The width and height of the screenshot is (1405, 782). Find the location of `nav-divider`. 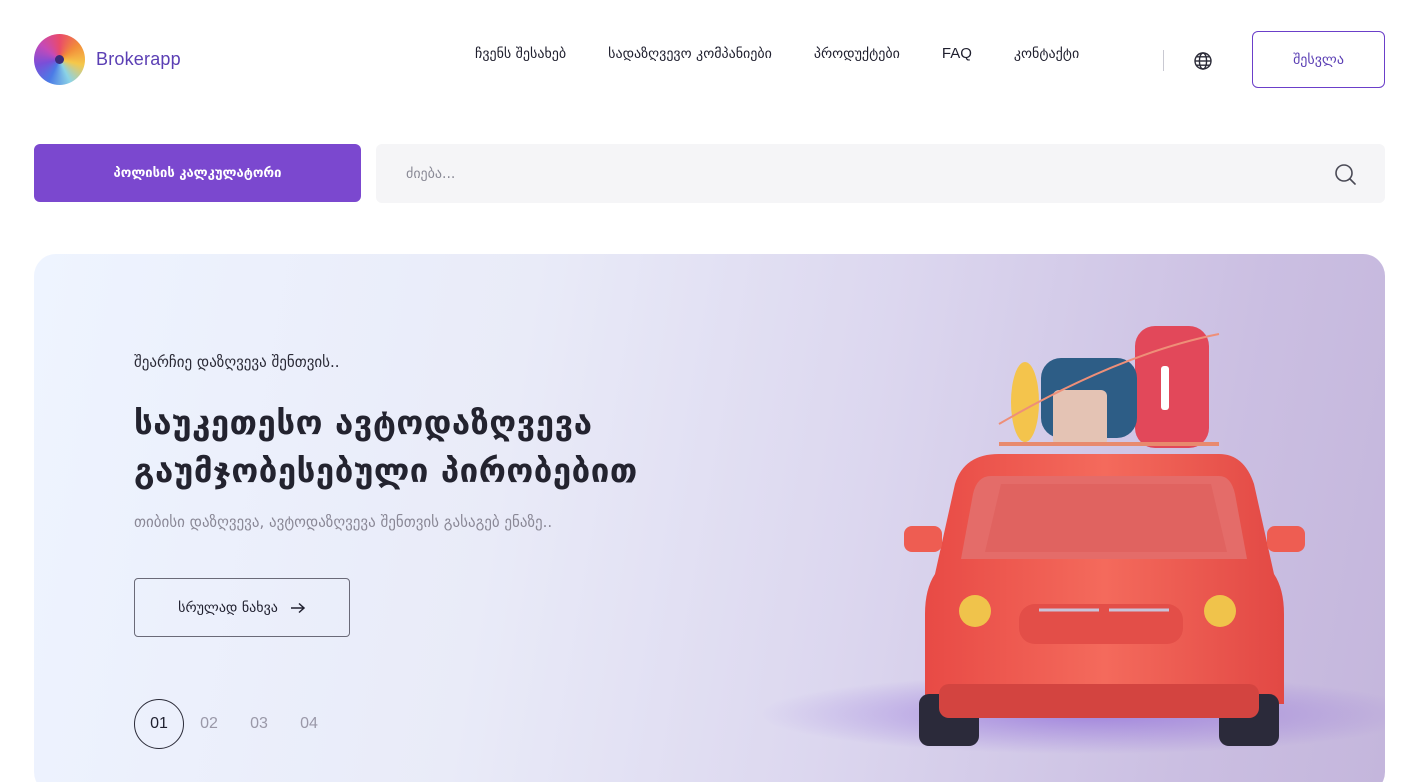

nav-divider is located at coordinates (1163, 60).